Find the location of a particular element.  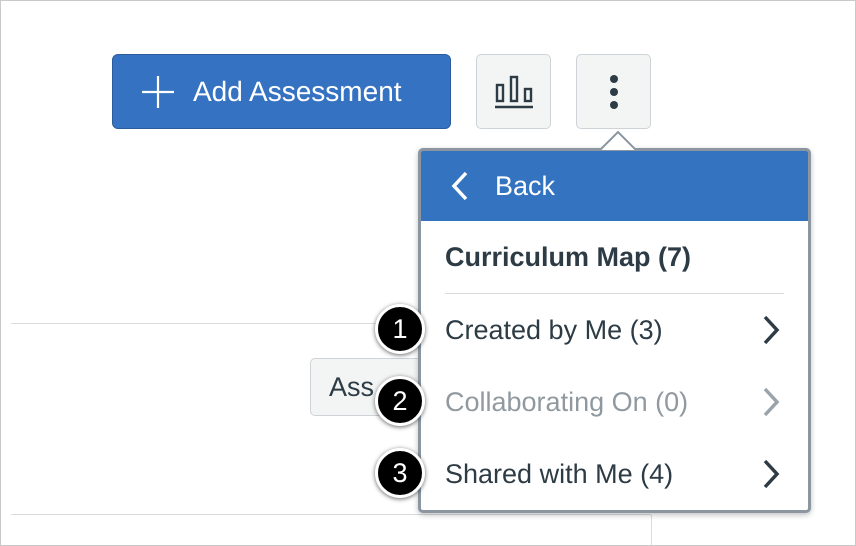

more-options-button is located at coordinates (613, 91).